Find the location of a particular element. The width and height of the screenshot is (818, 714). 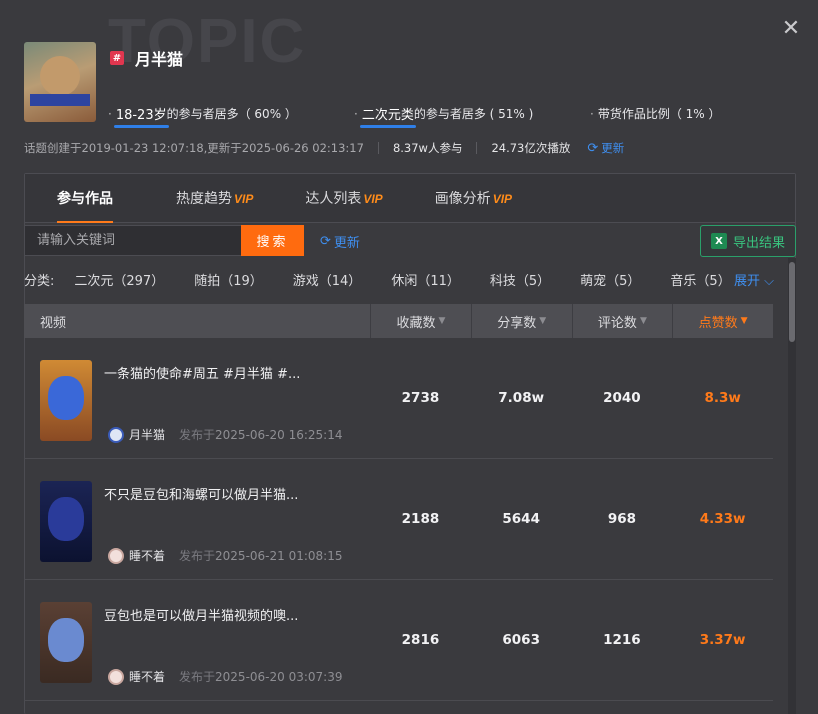

header-favorites-sort: 收藏数 ▼ is located at coordinates (420, 321).